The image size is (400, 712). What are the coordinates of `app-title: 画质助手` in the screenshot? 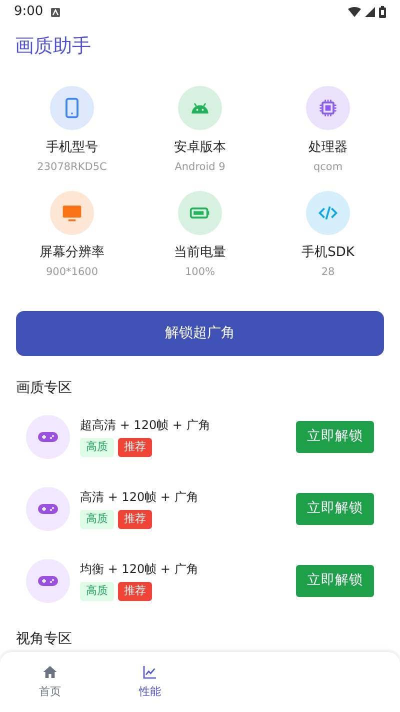 It's located at (53, 46).